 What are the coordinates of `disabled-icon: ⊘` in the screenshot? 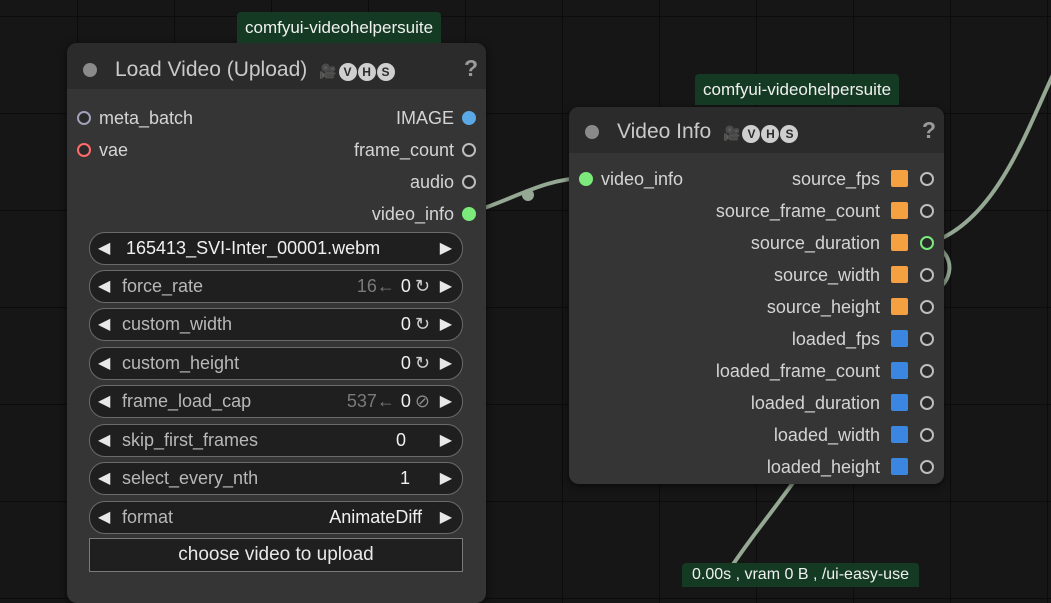 It's located at (422, 401).